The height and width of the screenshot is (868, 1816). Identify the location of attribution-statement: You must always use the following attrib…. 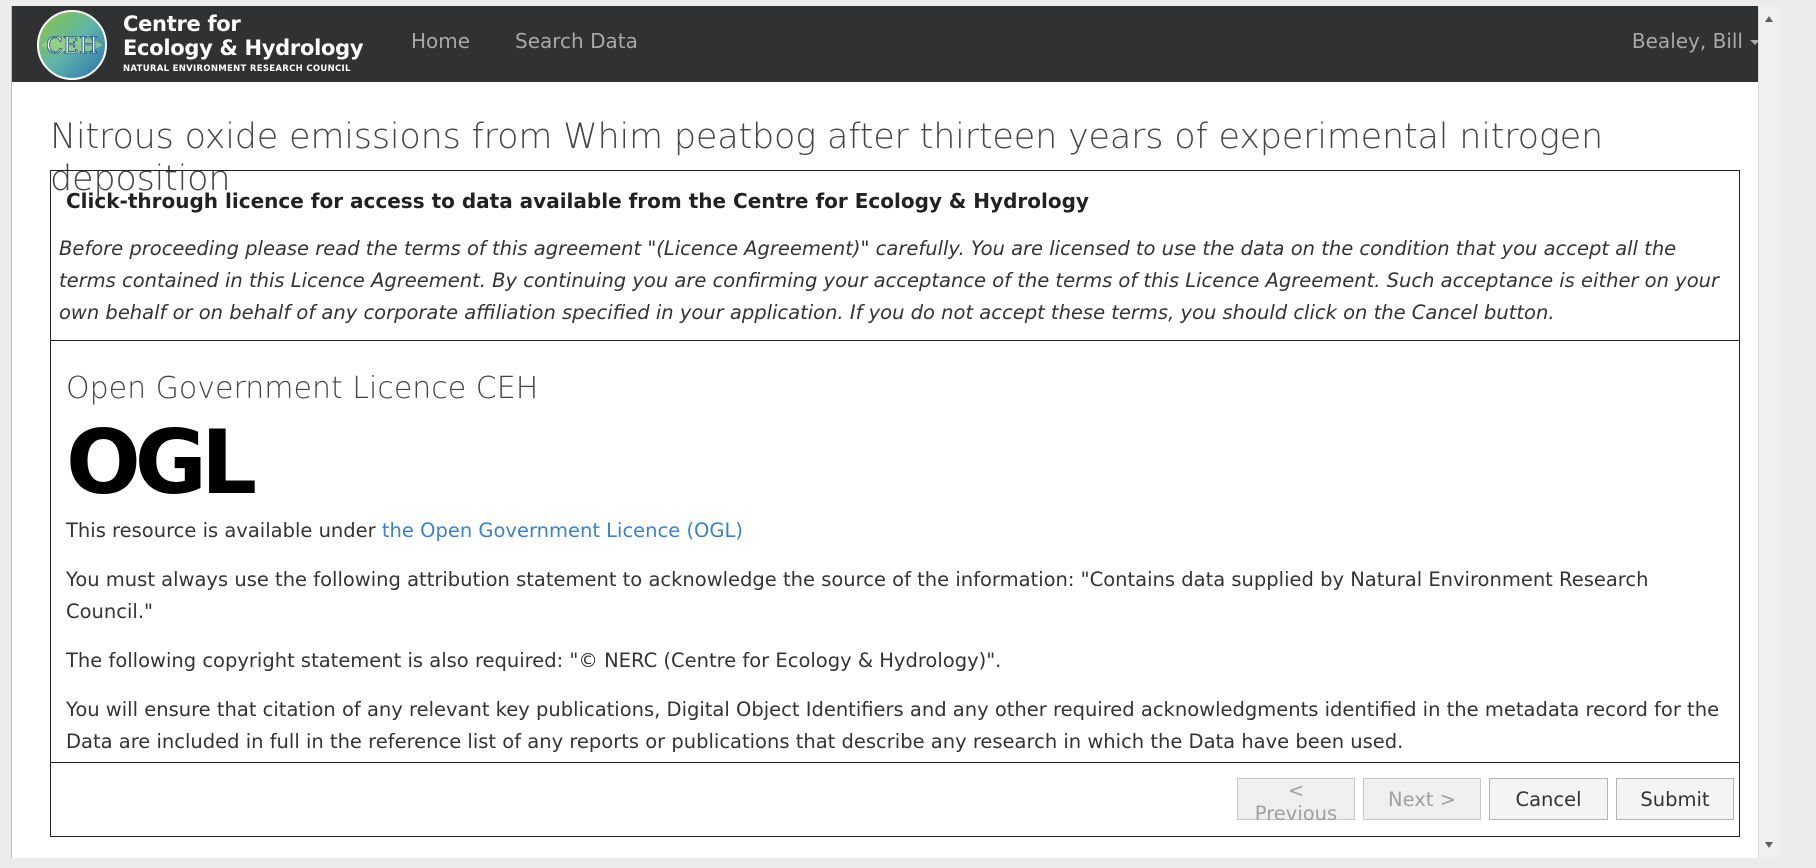
(857, 595).